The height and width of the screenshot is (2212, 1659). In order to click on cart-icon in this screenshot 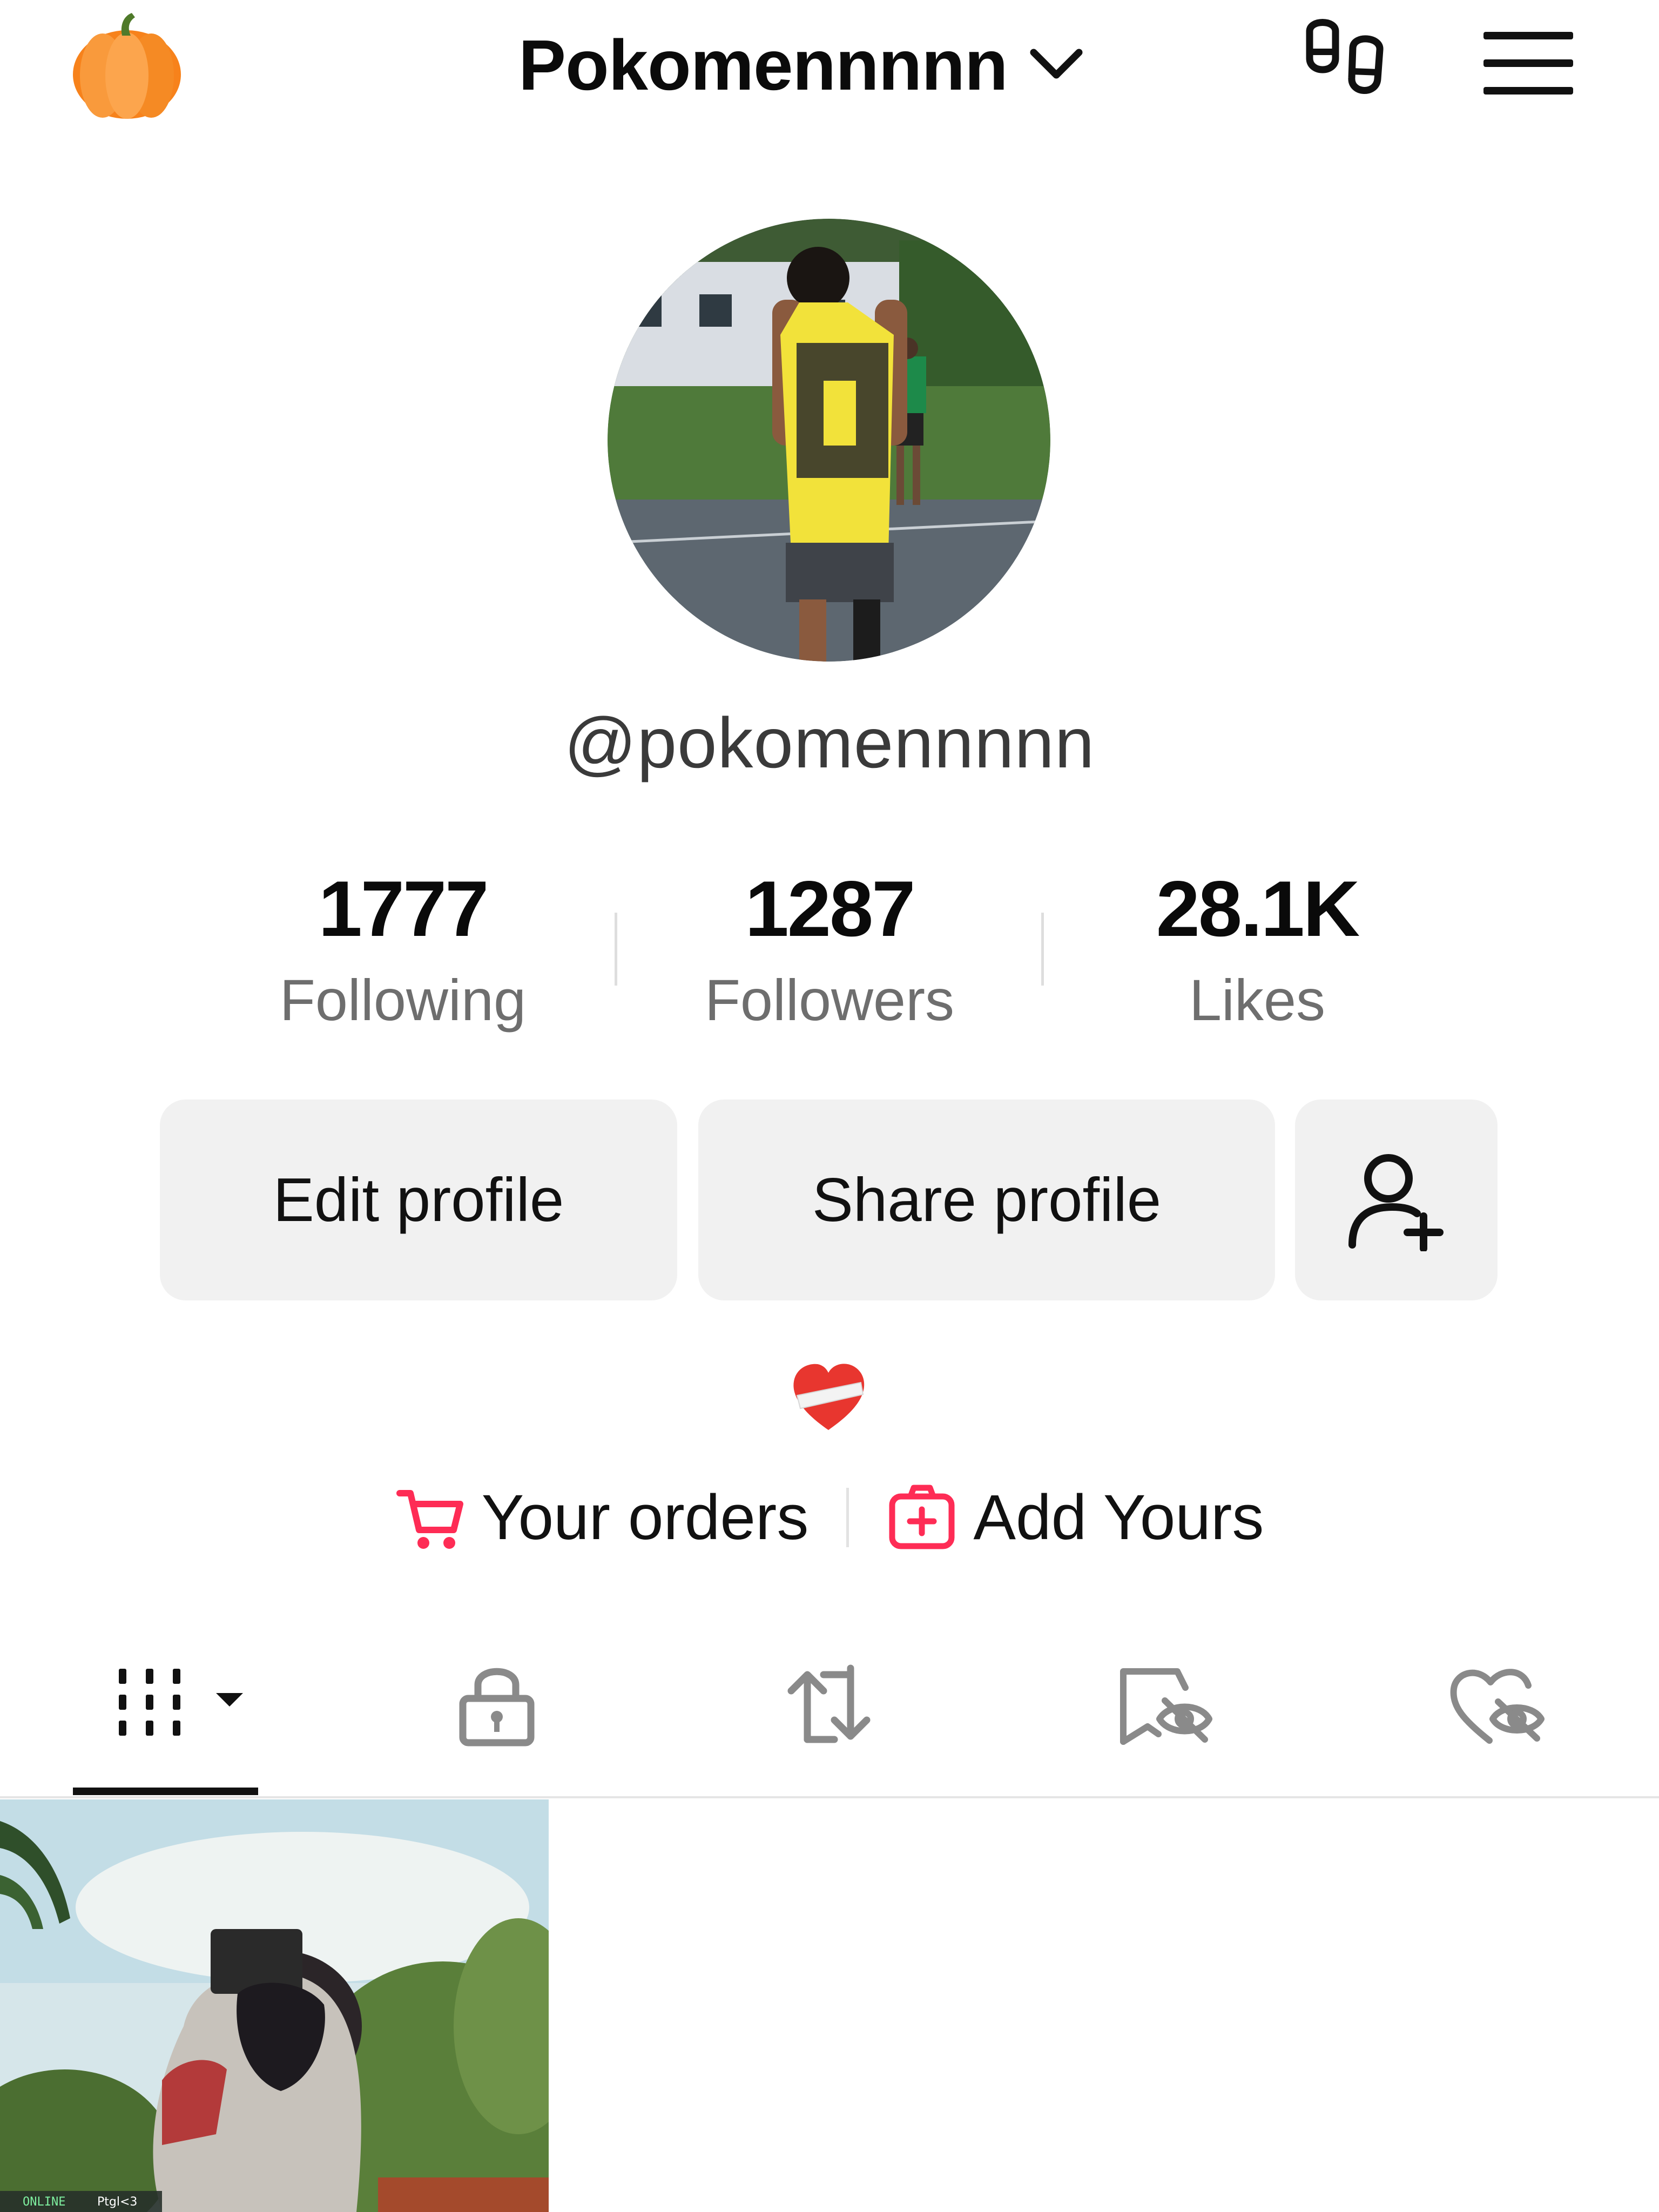, I will do `click(429, 1519)`.